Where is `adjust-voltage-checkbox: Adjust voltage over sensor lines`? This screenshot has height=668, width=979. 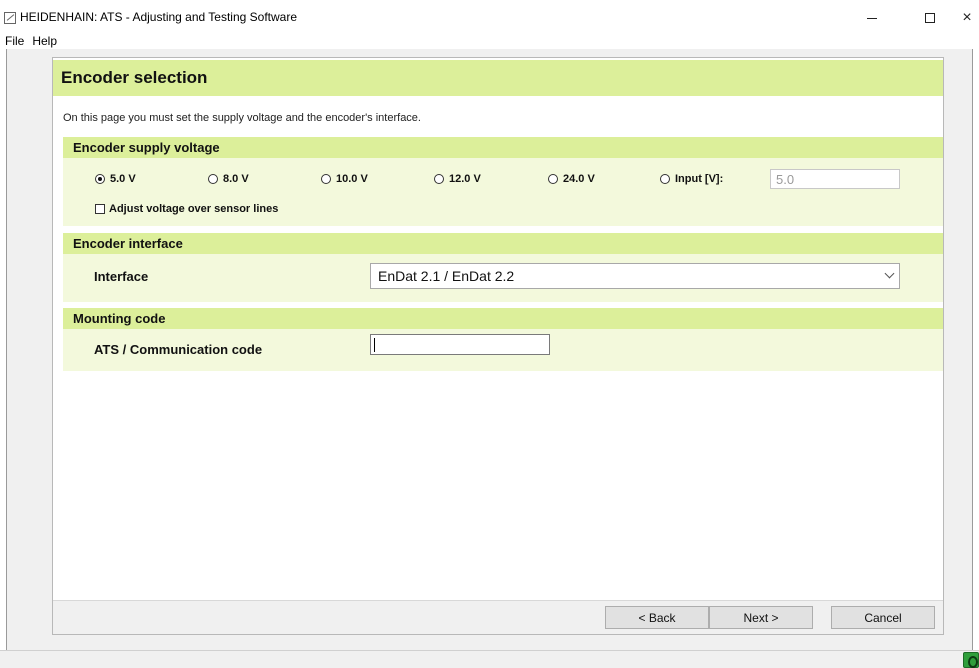 adjust-voltage-checkbox: Adjust voltage over sensor lines is located at coordinates (186, 209).